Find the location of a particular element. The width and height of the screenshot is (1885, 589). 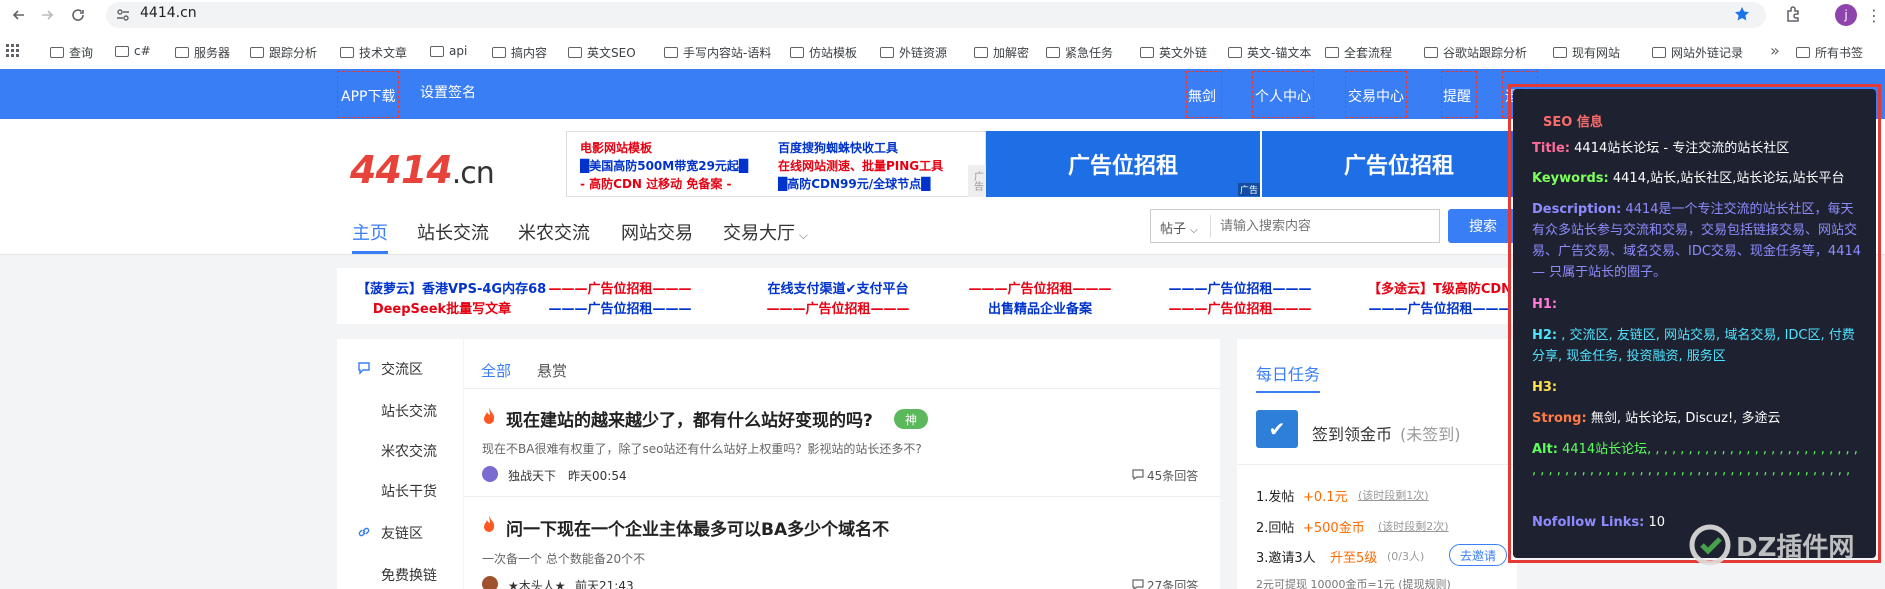

bookmark-item: 英文-锚文本 is located at coordinates (1269, 52).